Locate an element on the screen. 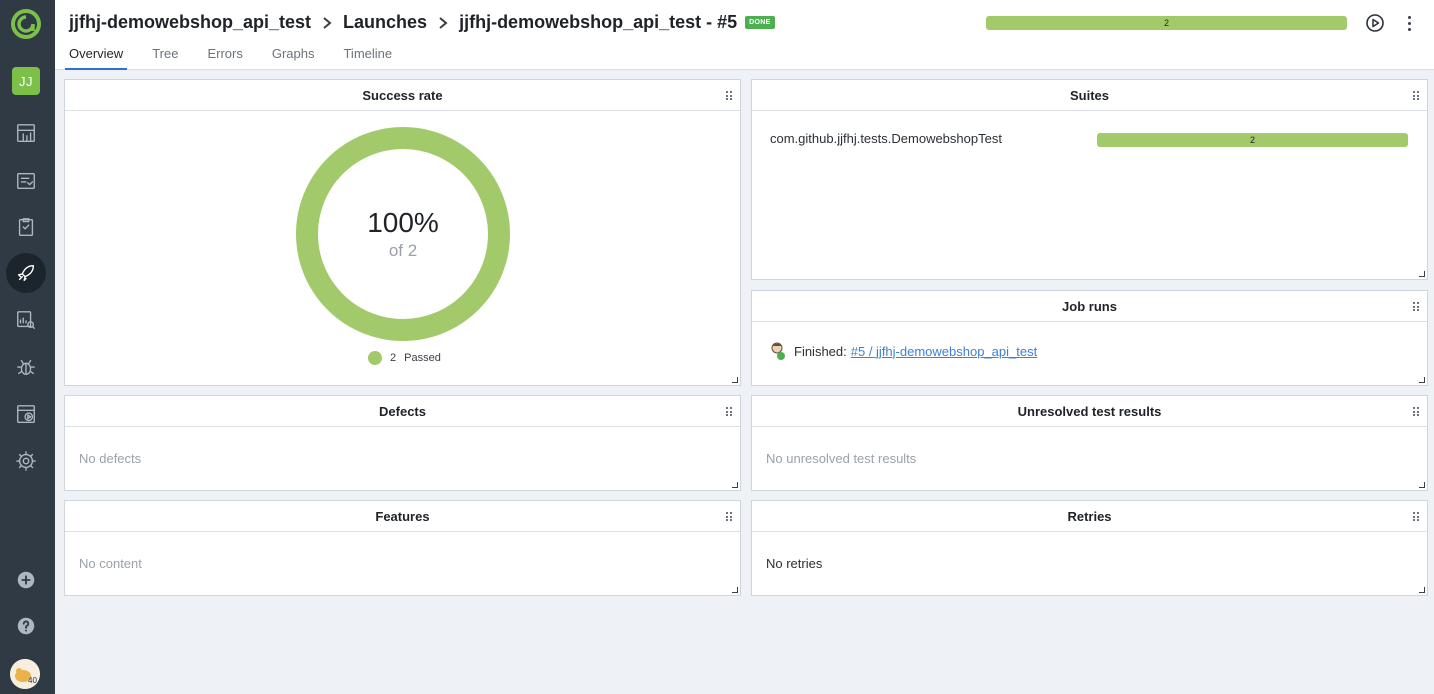 The width and height of the screenshot is (1434, 694). jenkins-icon is located at coordinates (778, 351).